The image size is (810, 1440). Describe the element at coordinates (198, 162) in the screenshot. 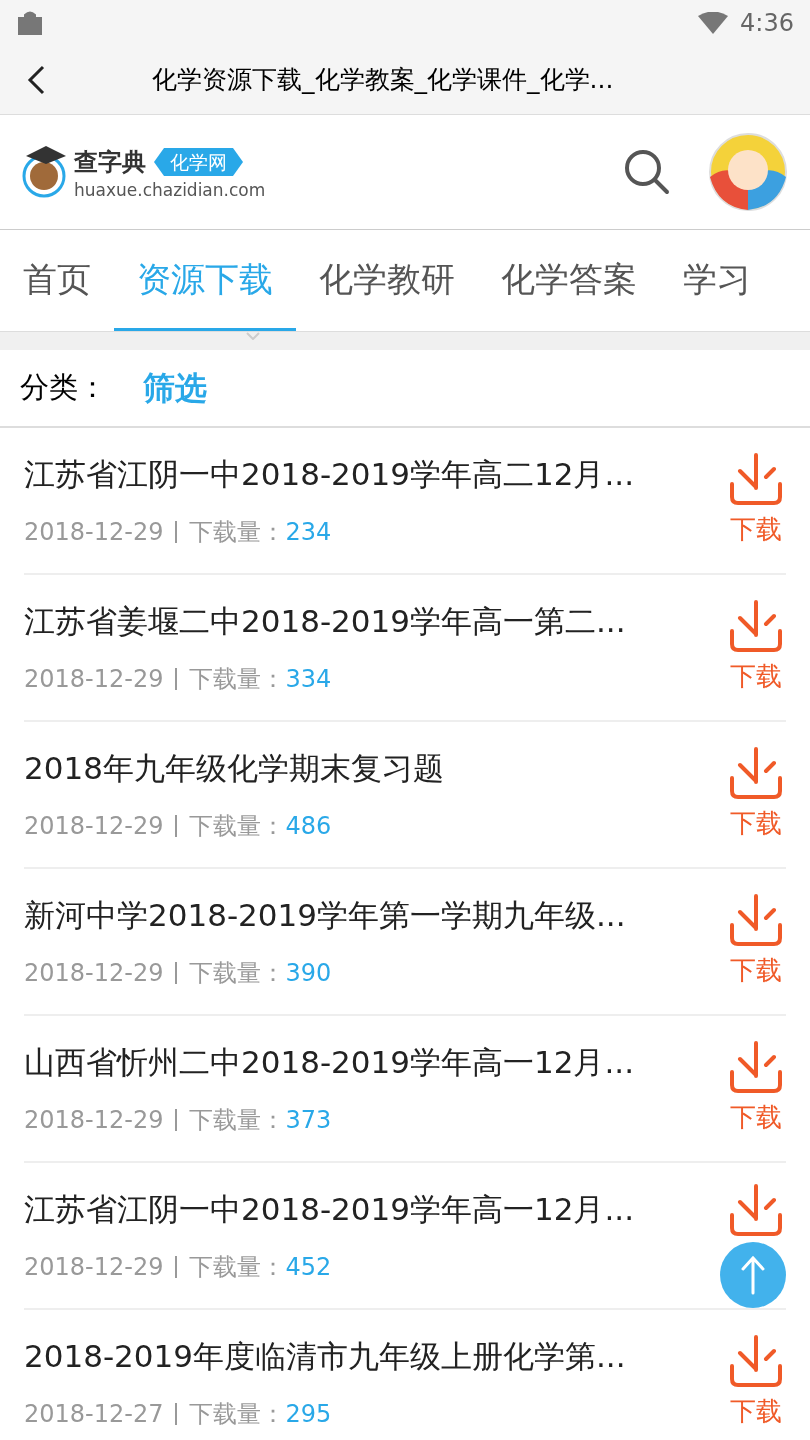

I see `logo-badge: 化学网` at that location.